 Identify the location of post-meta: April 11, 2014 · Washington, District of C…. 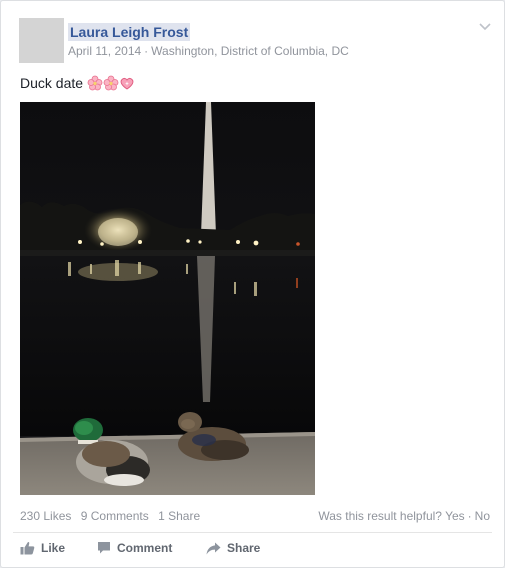
(208, 51).